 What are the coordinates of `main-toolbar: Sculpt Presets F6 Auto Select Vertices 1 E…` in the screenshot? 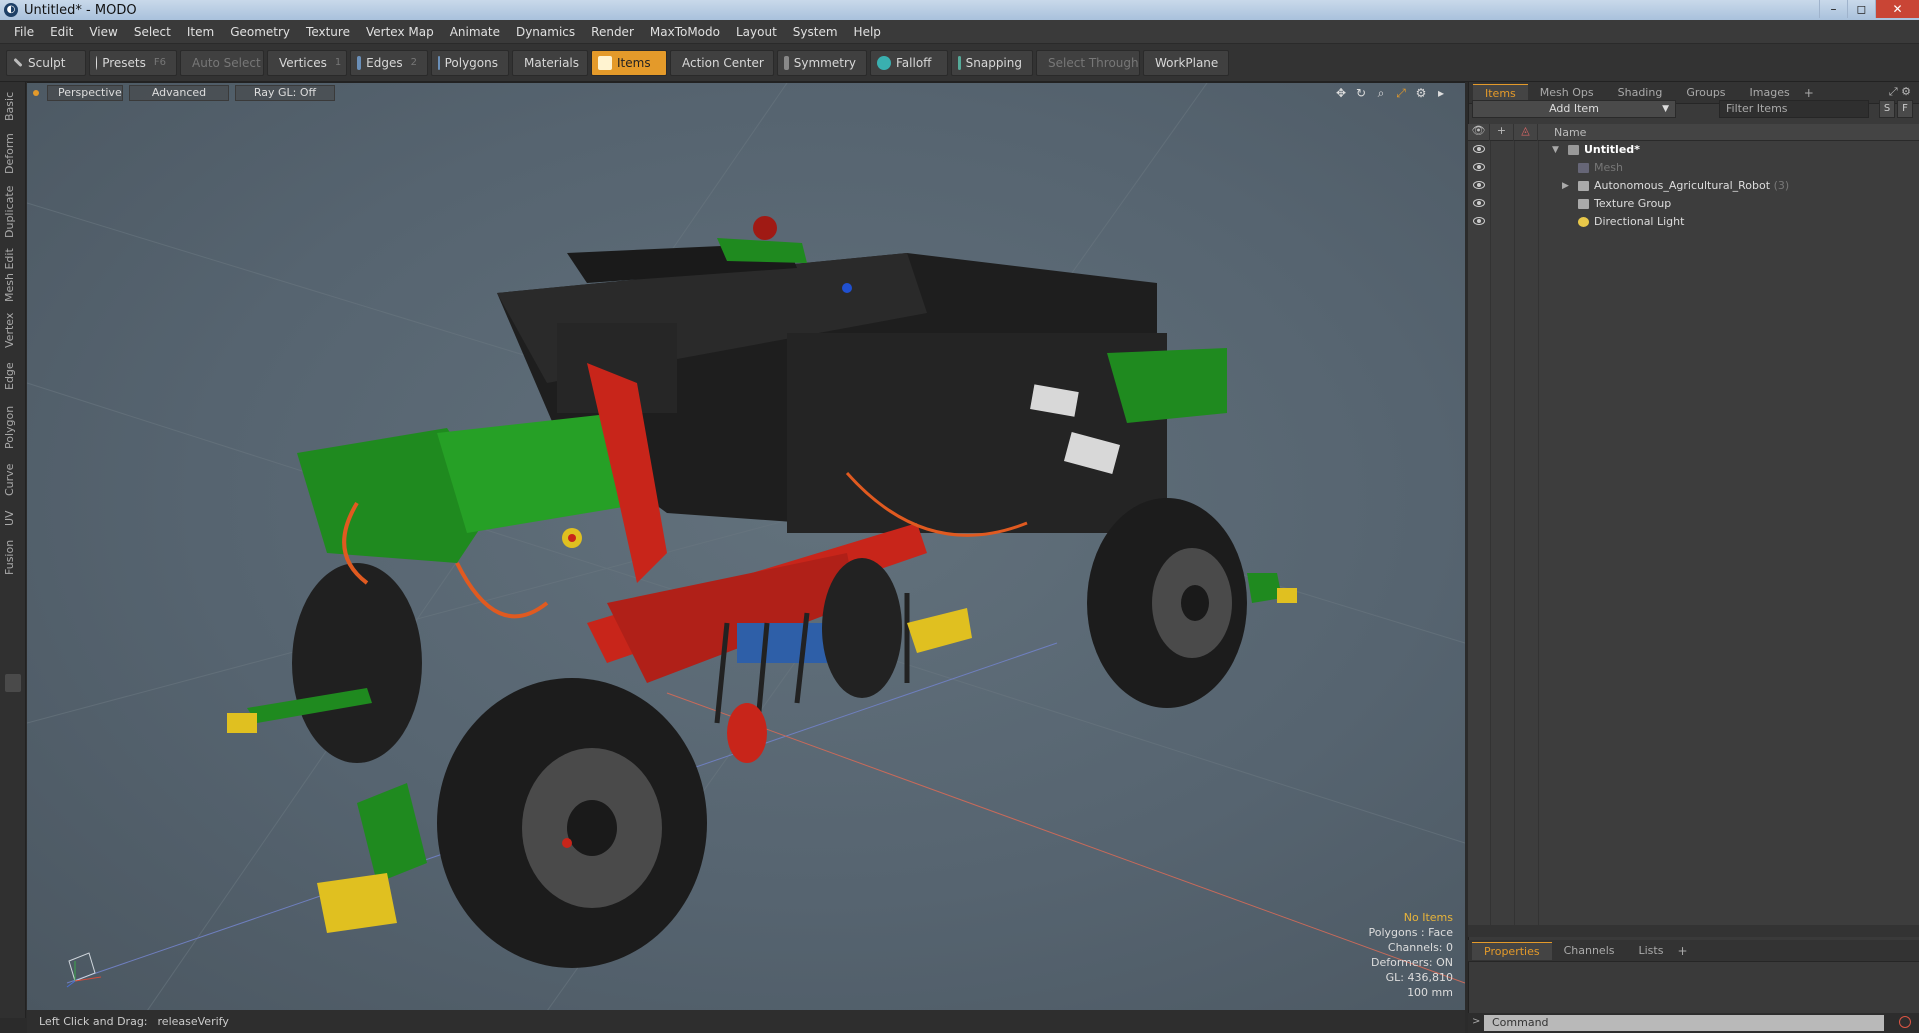 It's located at (959, 63).